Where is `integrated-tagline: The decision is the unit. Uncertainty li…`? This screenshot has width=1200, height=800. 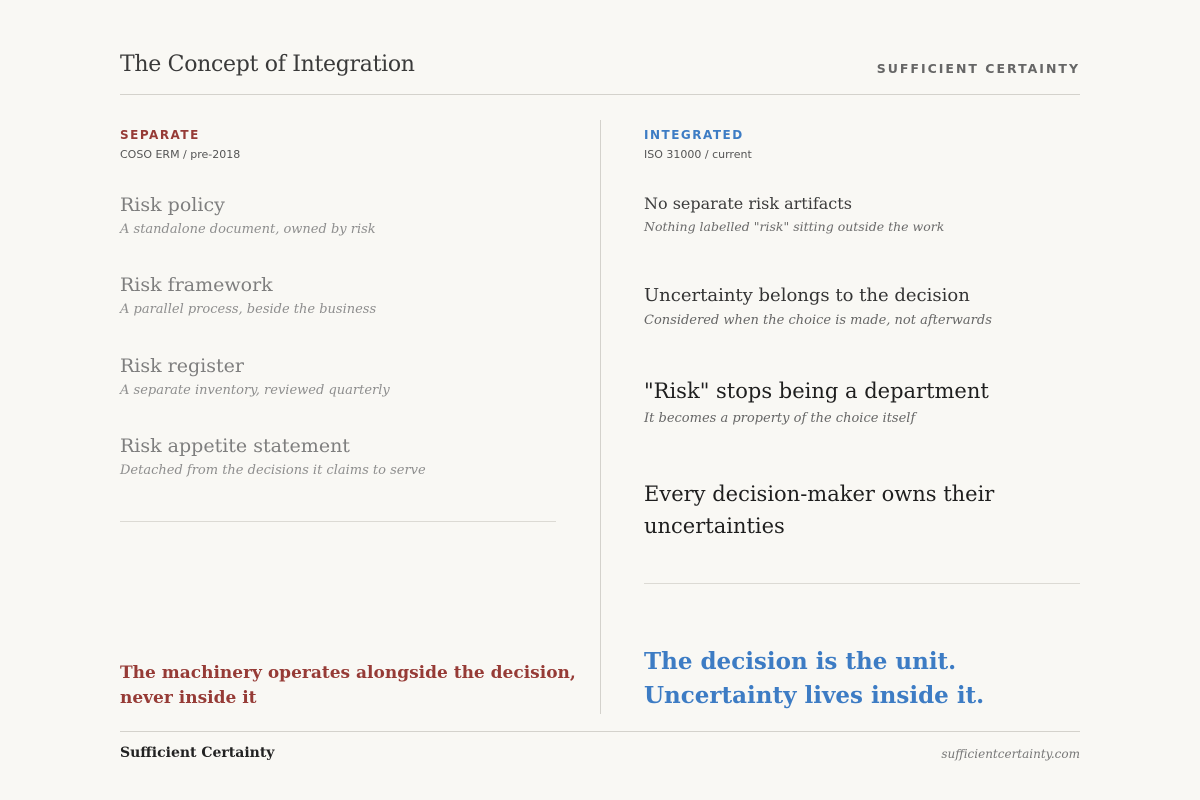 integrated-tagline: The decision is the unit. Uncertainty li… is located at coordinates (814, 679).